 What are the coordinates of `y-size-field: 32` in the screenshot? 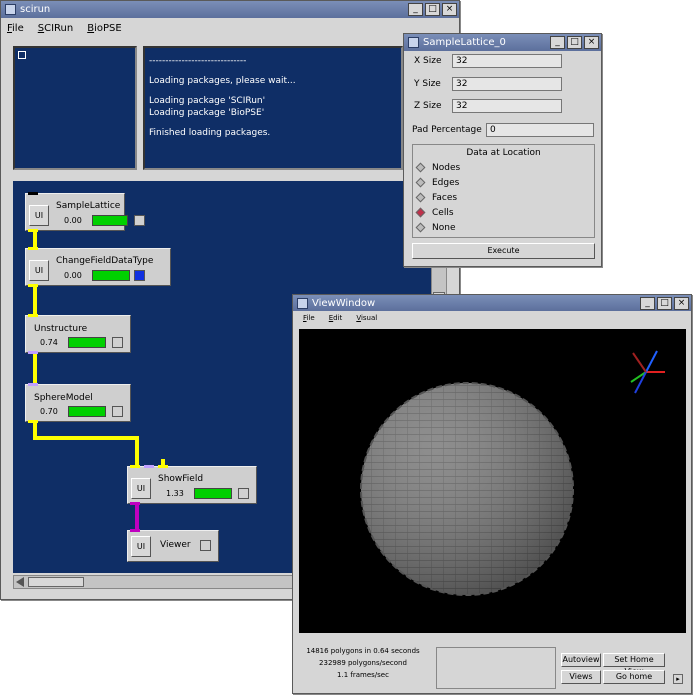 It's located at (507, 84).